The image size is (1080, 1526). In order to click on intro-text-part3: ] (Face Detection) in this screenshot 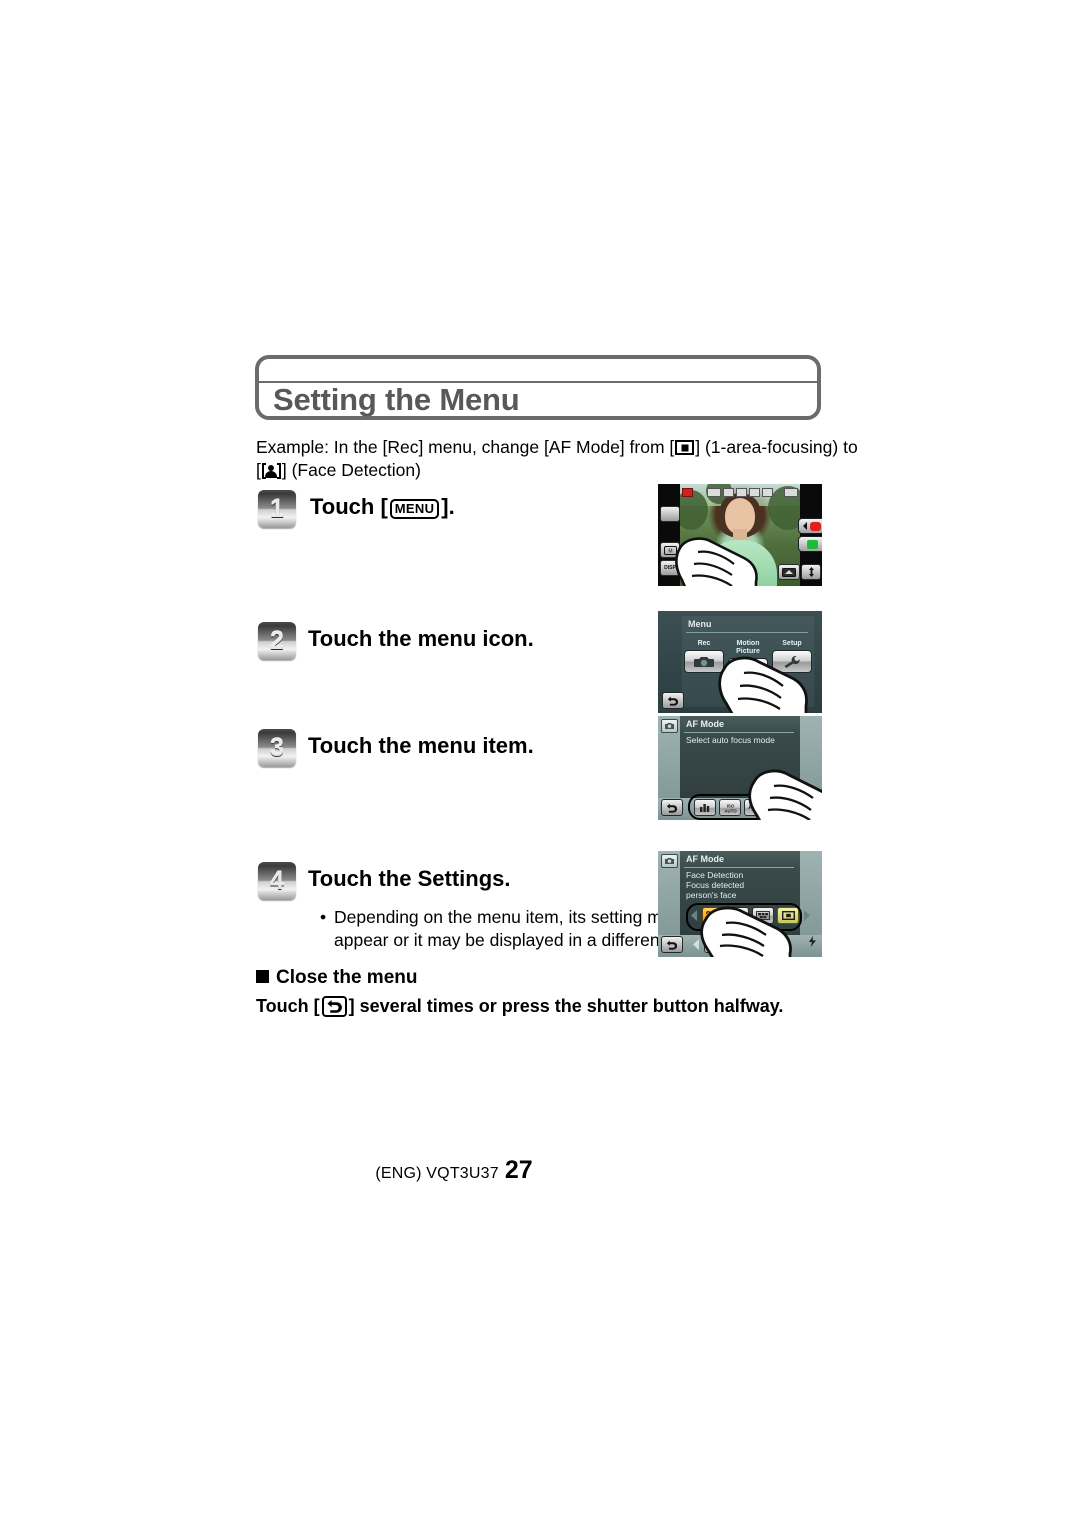, I will do `click(351, 470)`.